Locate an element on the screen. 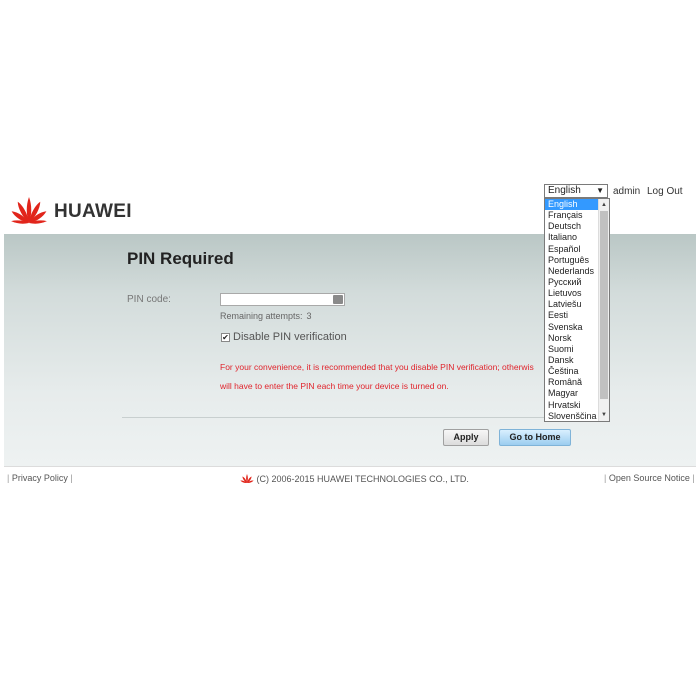 This screenshot has width=700, height=700. footer-open-source: | Open Source Notice | is located at coordinates (649, 478).